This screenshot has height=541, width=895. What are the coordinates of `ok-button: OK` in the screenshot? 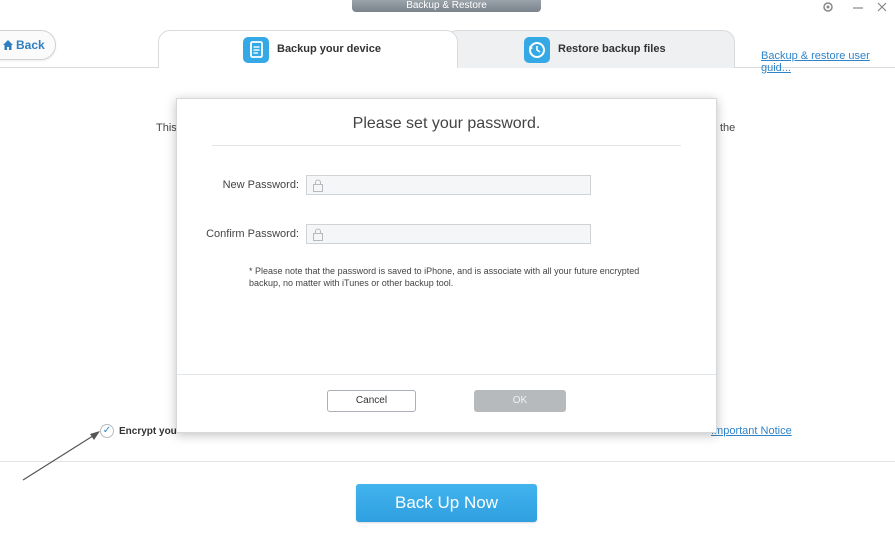 It's located at (520, 401).